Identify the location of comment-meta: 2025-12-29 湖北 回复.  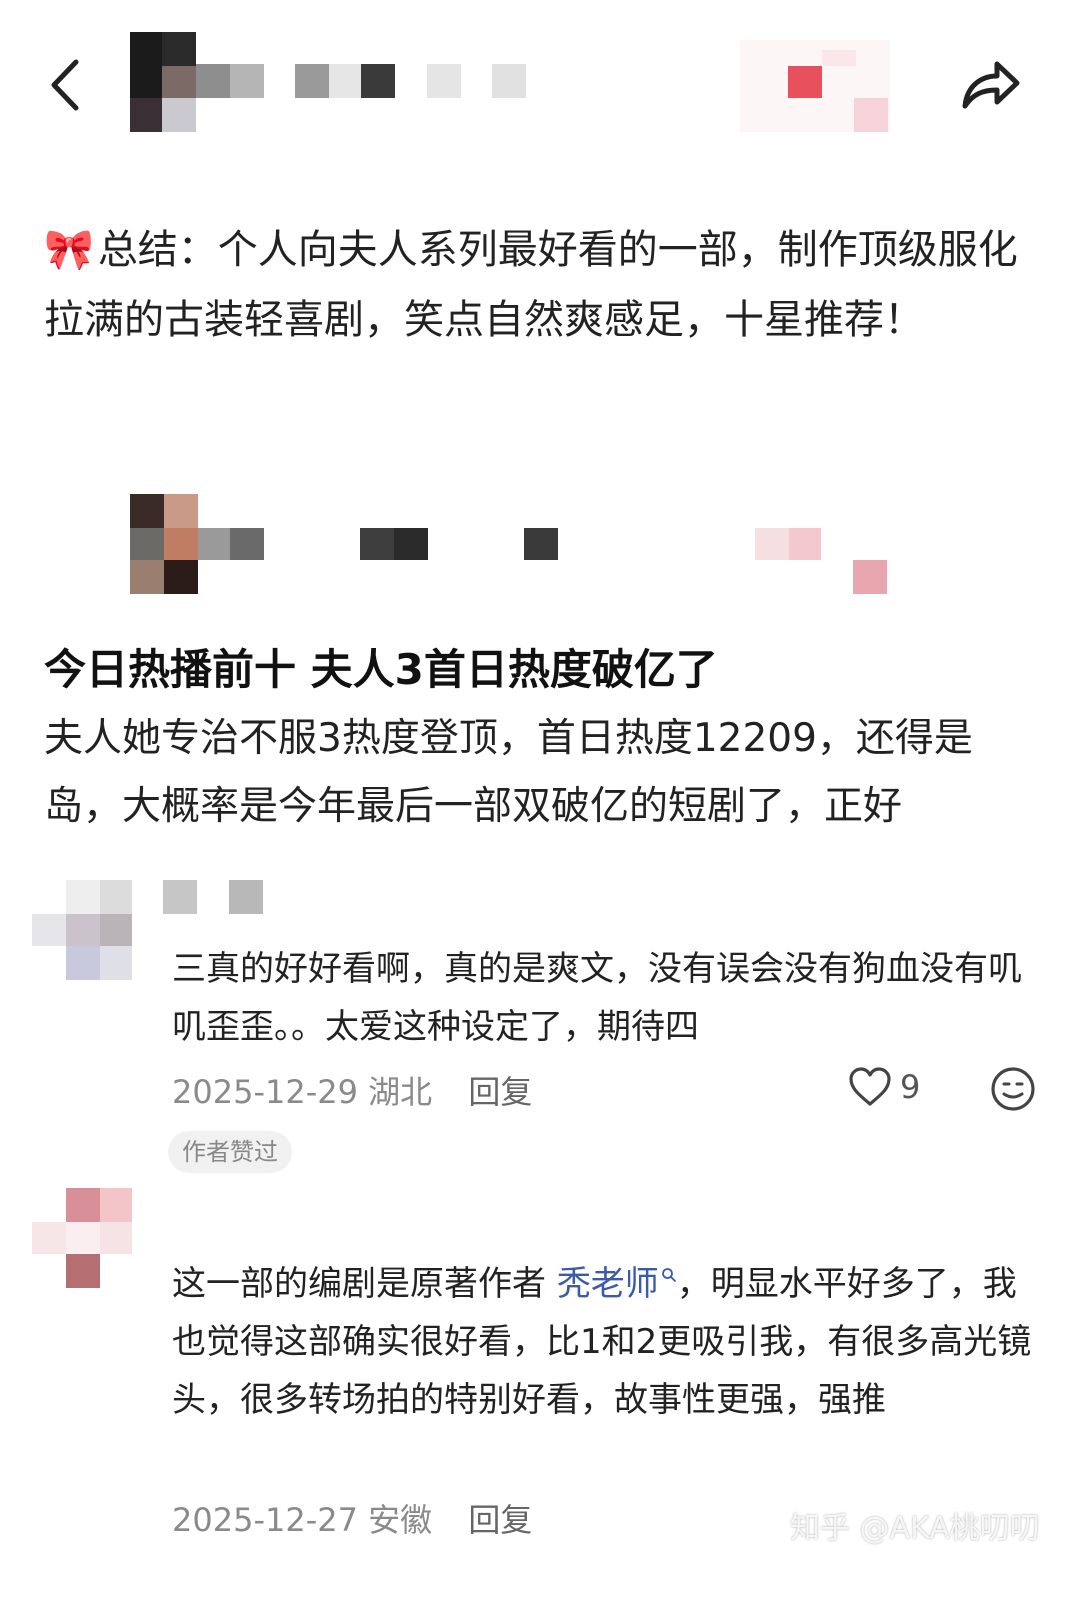
(352, 1090).